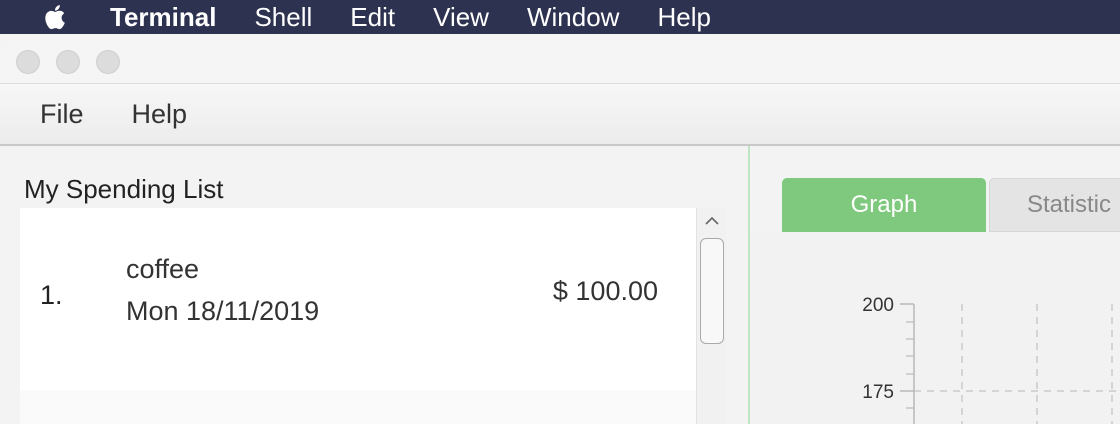  I want to click on menubar-edit: Edit, so click(372, 17).